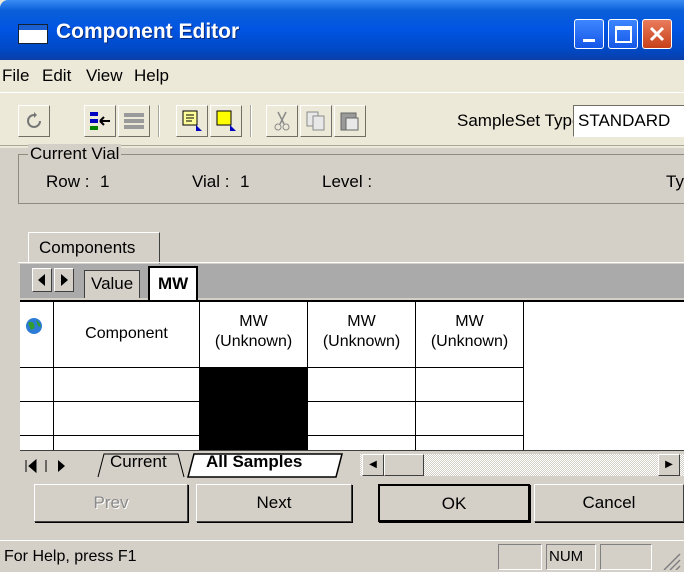 The image size is (684, 572). Describe the element at coordinates (37, 335) in the screenshot. I see `grid-corner` at that location.